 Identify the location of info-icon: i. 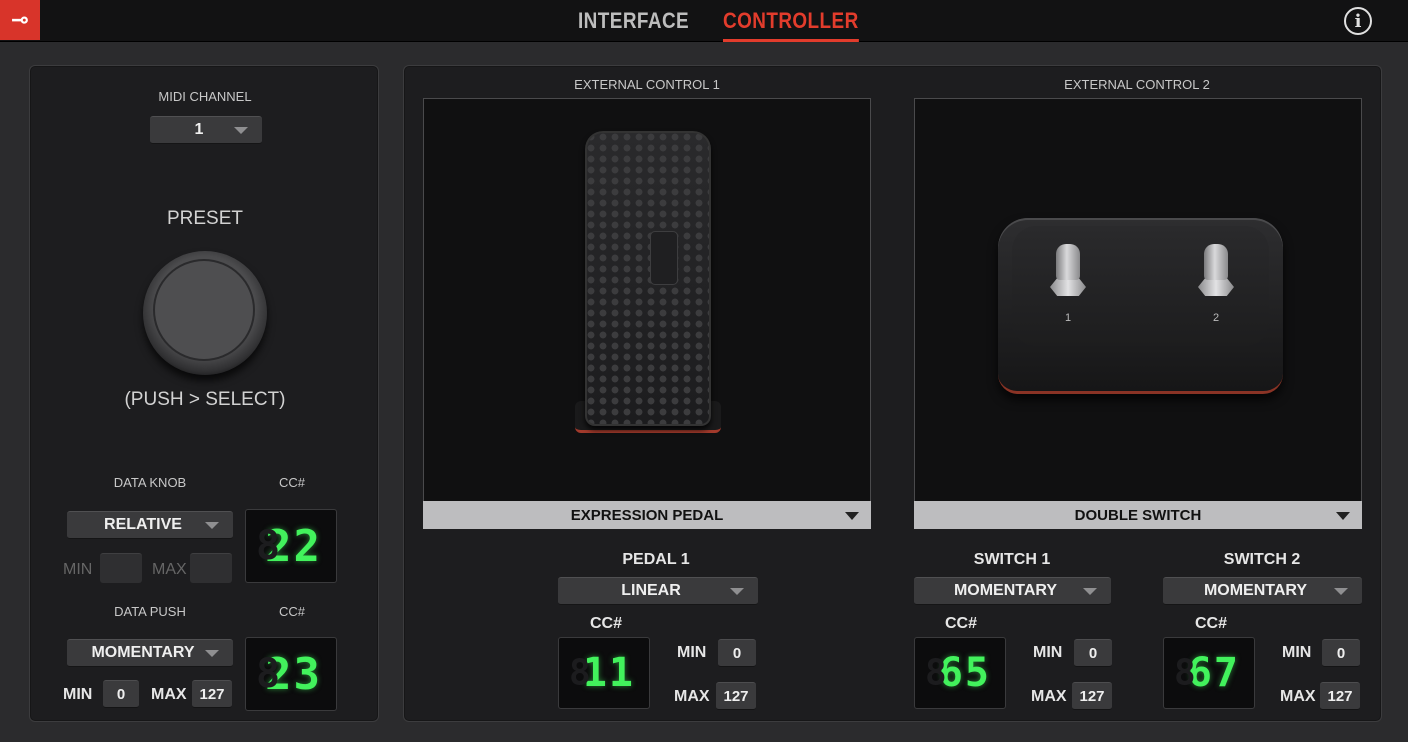
(1358, 21).